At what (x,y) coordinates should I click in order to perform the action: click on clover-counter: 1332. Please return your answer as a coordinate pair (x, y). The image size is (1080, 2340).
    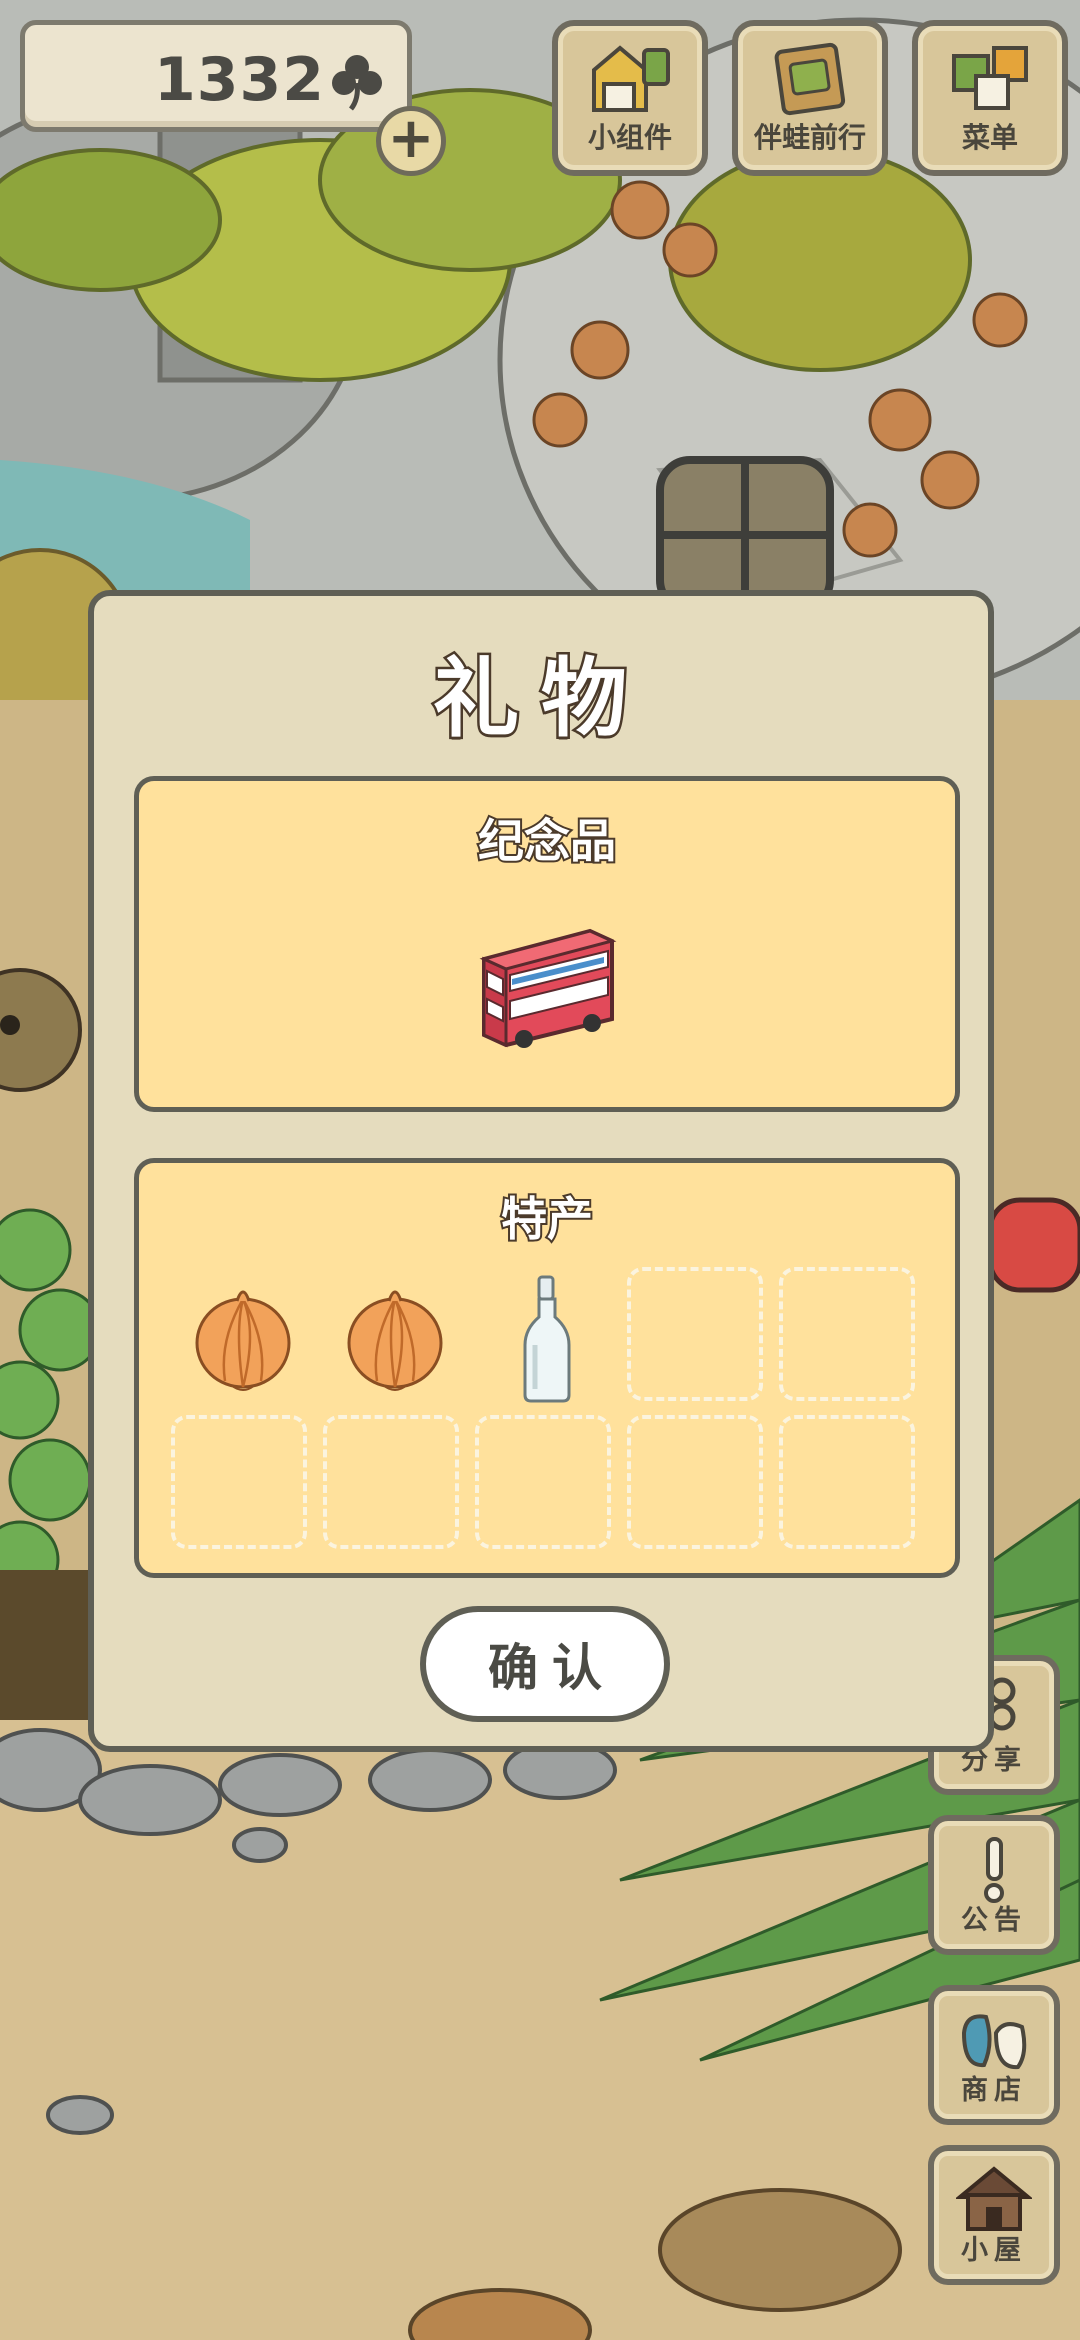
    Looking at the image, I should click on (216, 76).